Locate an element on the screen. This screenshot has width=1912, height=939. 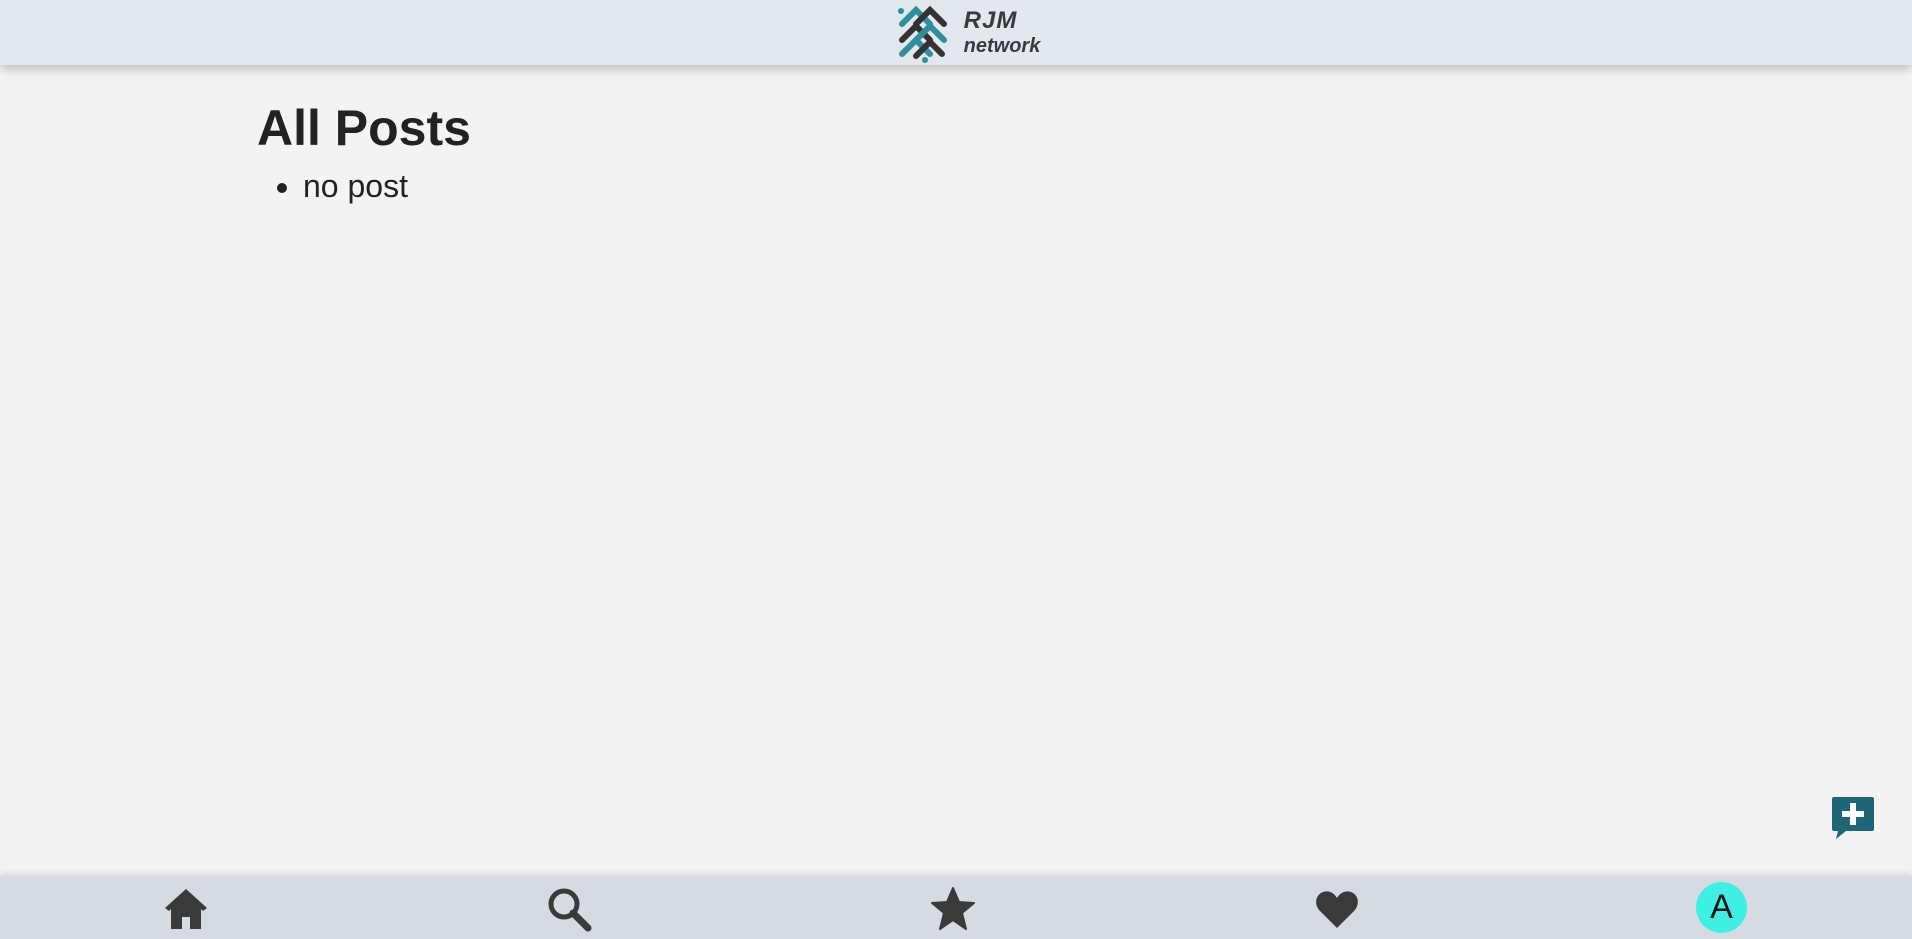
search-icon is located at coordinates (570, 910).